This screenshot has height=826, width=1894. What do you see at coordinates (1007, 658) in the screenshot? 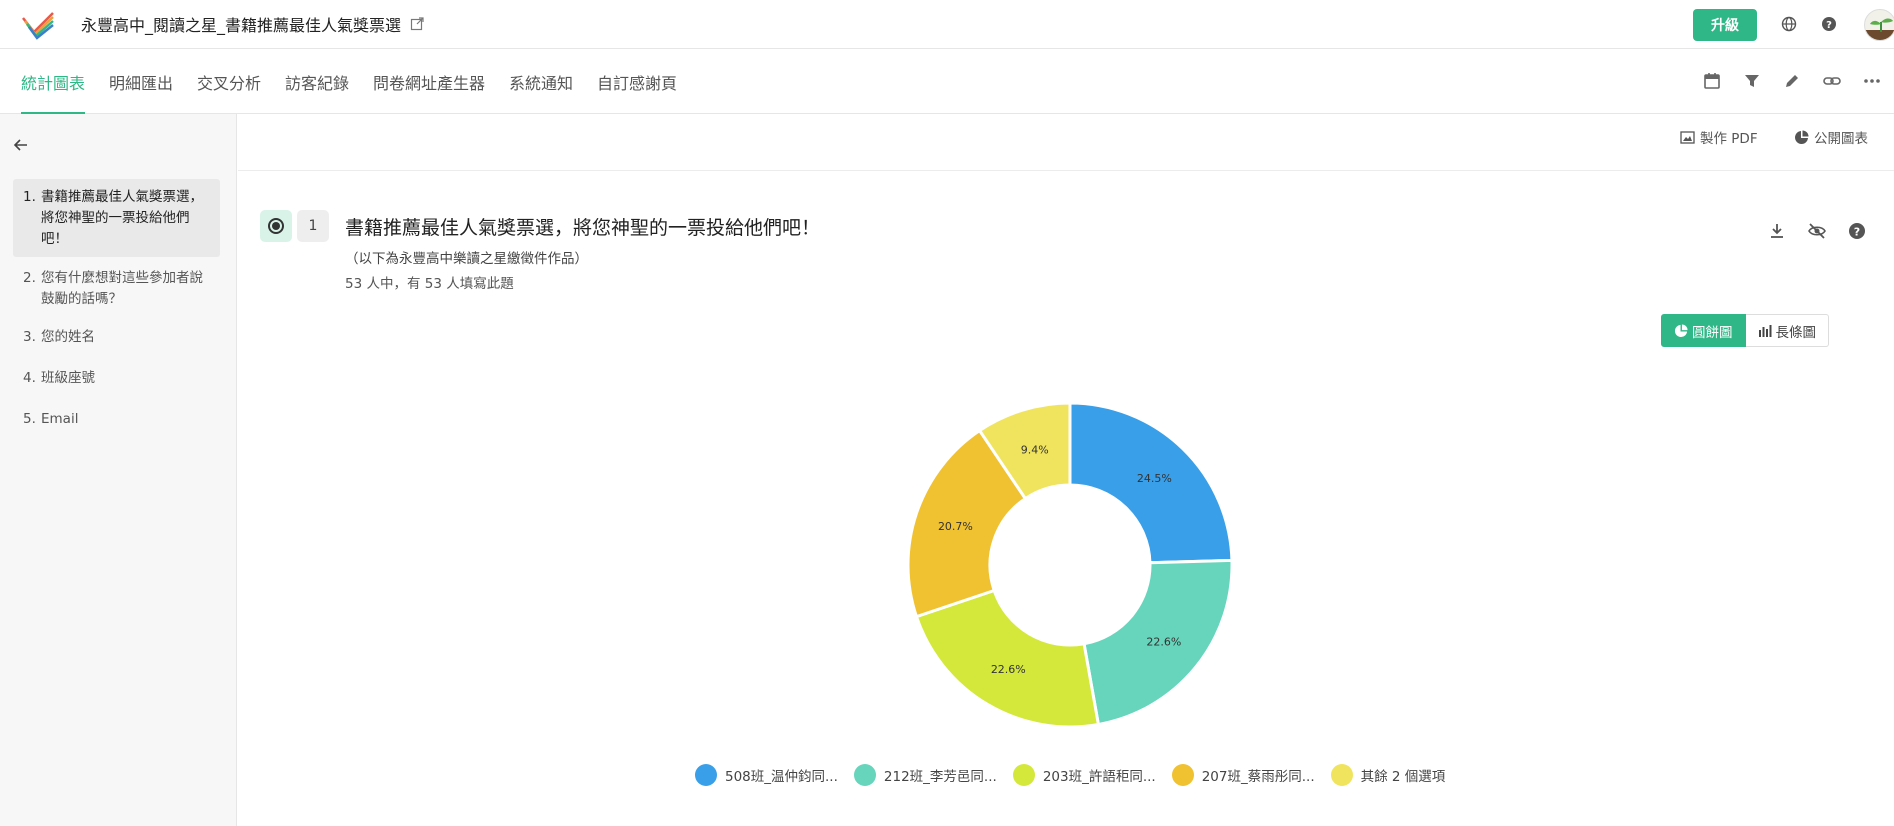
I see `pie-slice` at bounding box center [1007, 658].